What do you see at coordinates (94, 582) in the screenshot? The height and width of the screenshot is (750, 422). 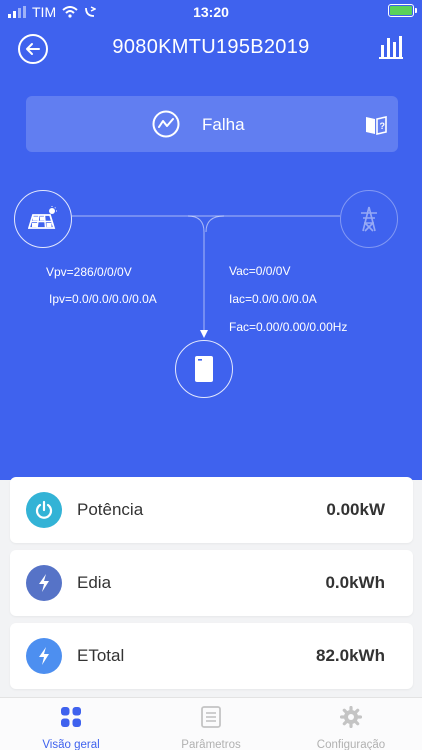 I see `metric-label: Edia` at bounding box center [94, 582].